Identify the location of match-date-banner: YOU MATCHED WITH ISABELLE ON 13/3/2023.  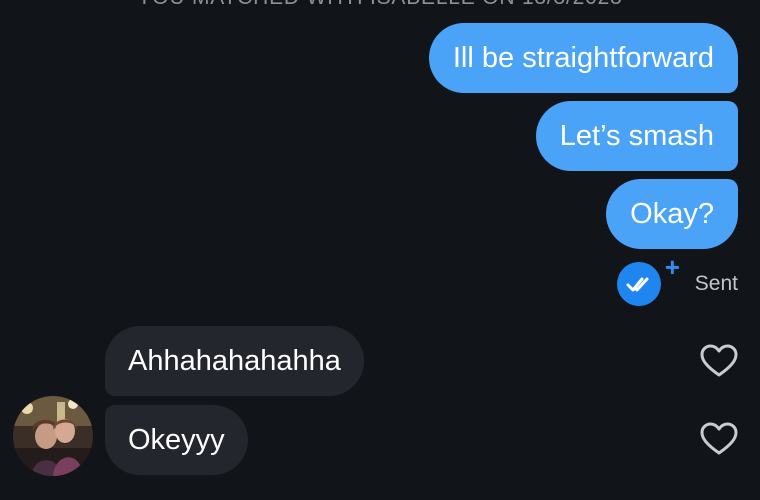
(380, 5).